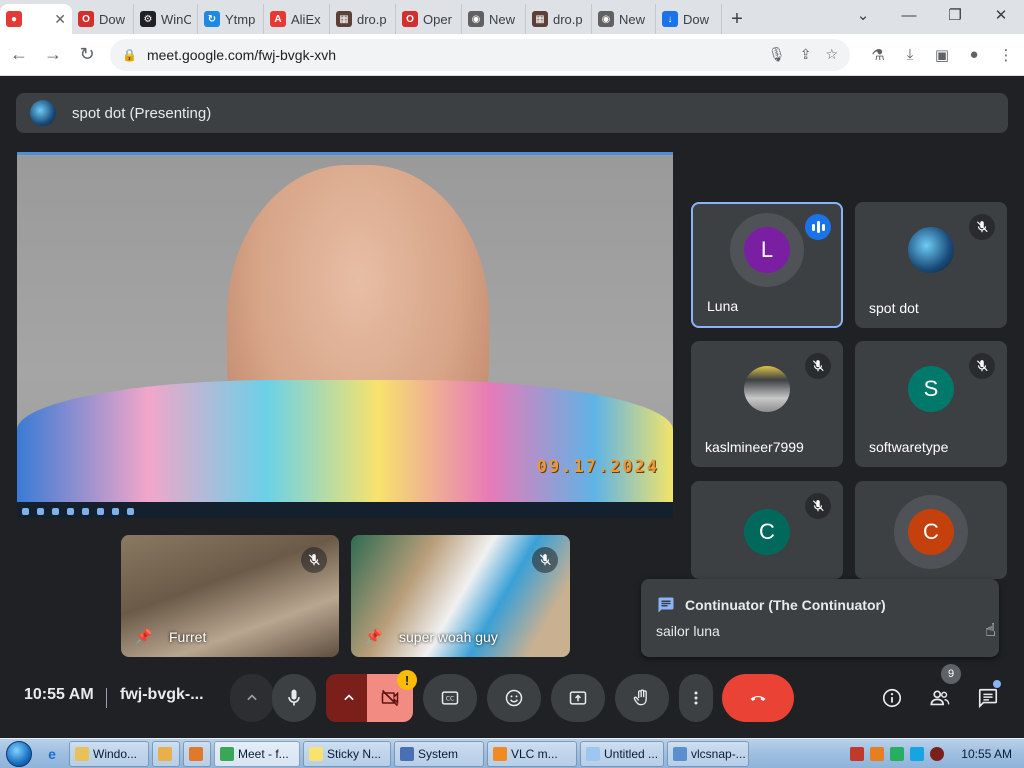 The image size is (1024, 768). I want to click on new-tab-button: +, so click(737, 19).